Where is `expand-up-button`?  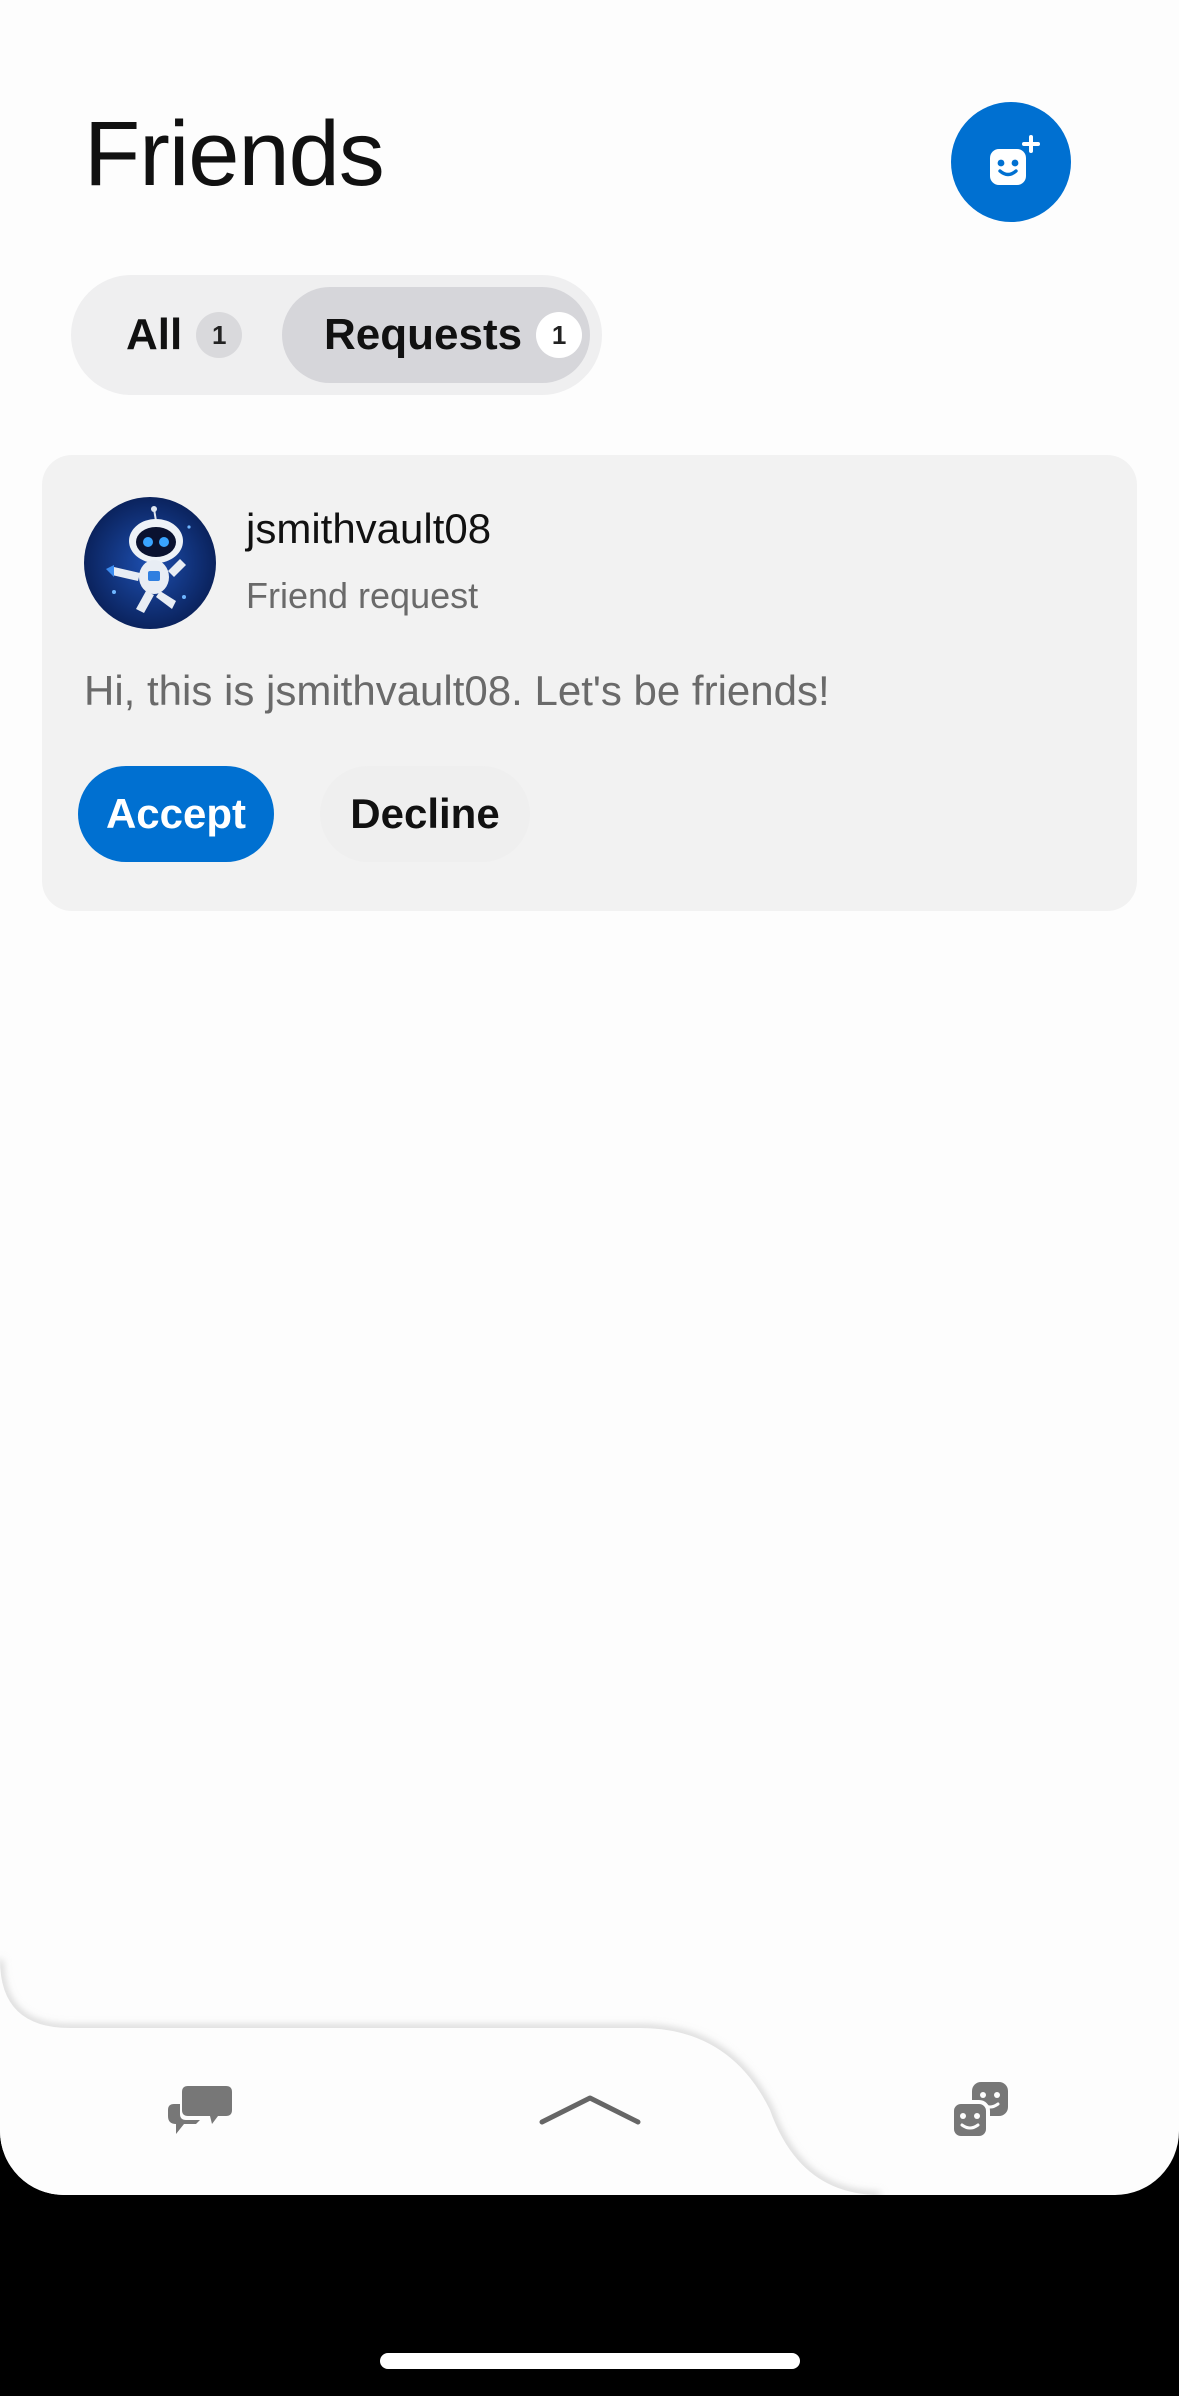
expand-up-button is located at coordinates (590, 2110).